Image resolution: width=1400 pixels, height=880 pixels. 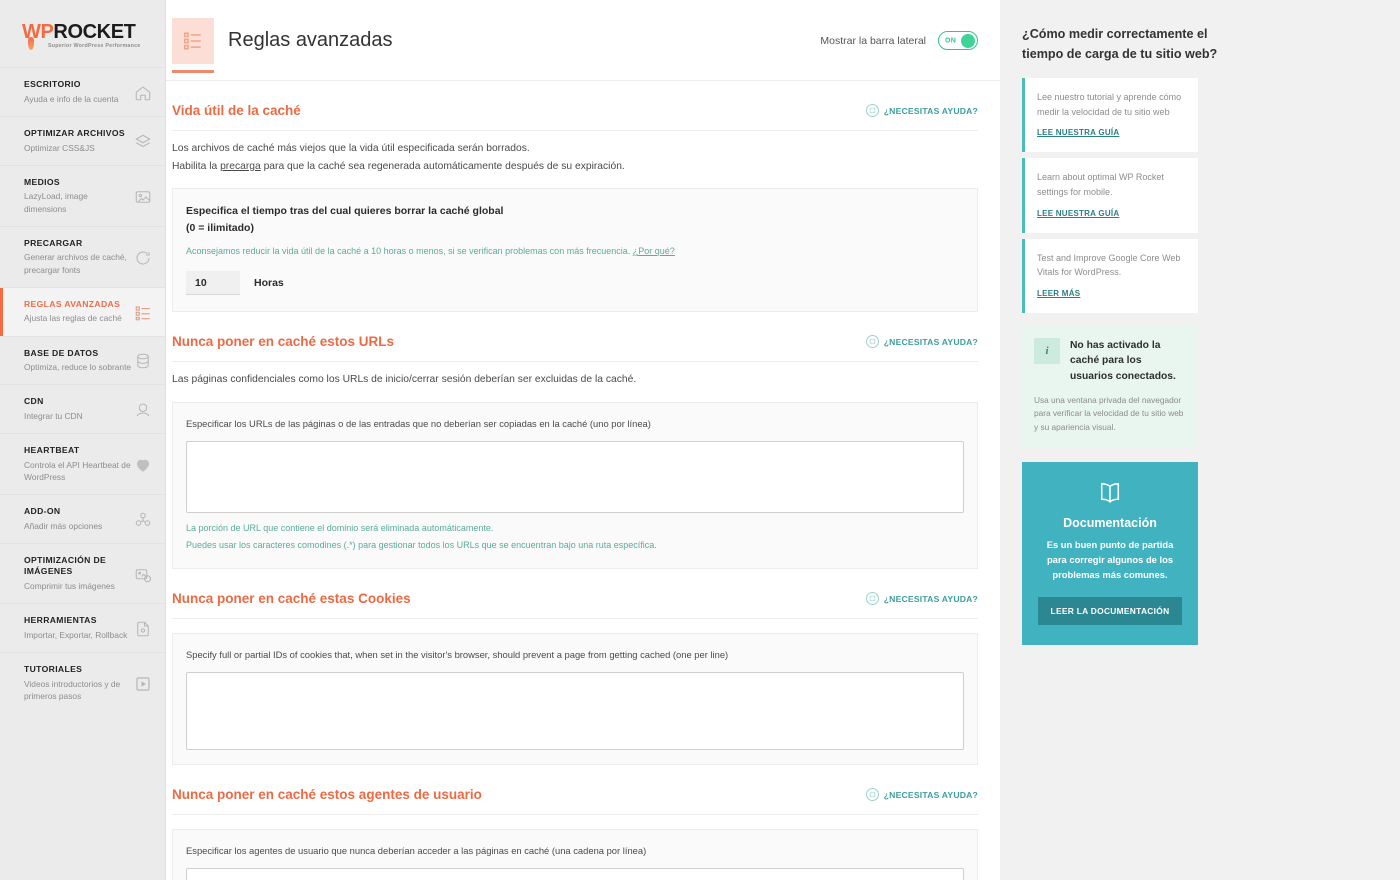 I want to click on tools-icon, so click(x=143, y=629).